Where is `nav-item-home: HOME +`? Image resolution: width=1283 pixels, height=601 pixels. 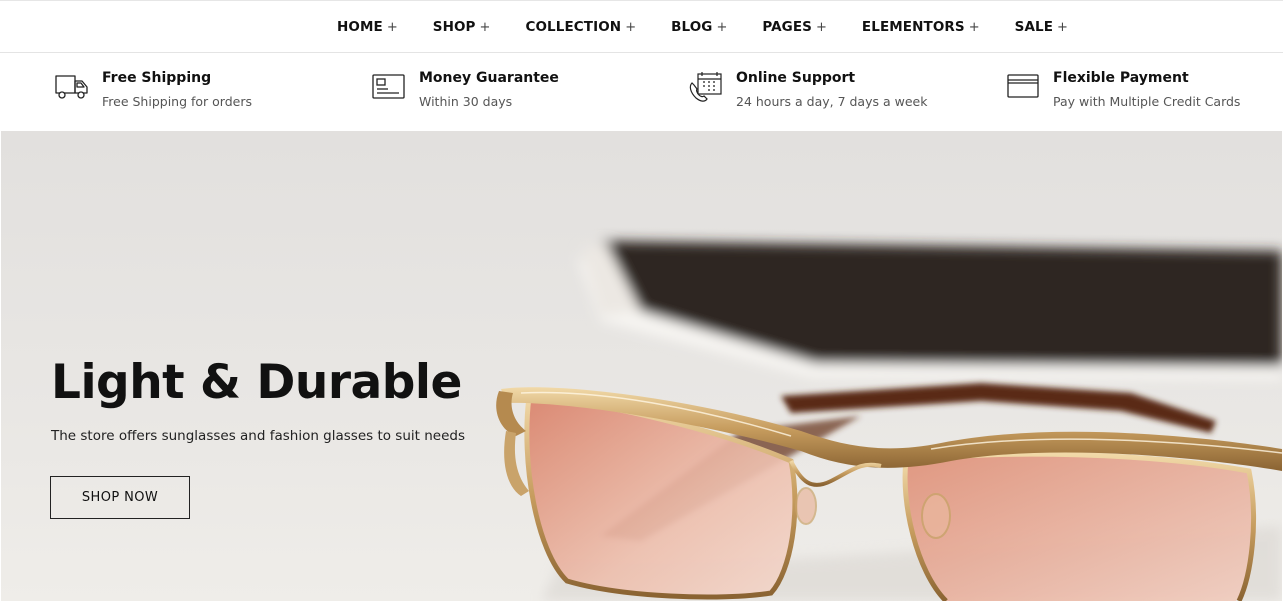
nav-item-home: HOME + is located at coordinates (367, 27).